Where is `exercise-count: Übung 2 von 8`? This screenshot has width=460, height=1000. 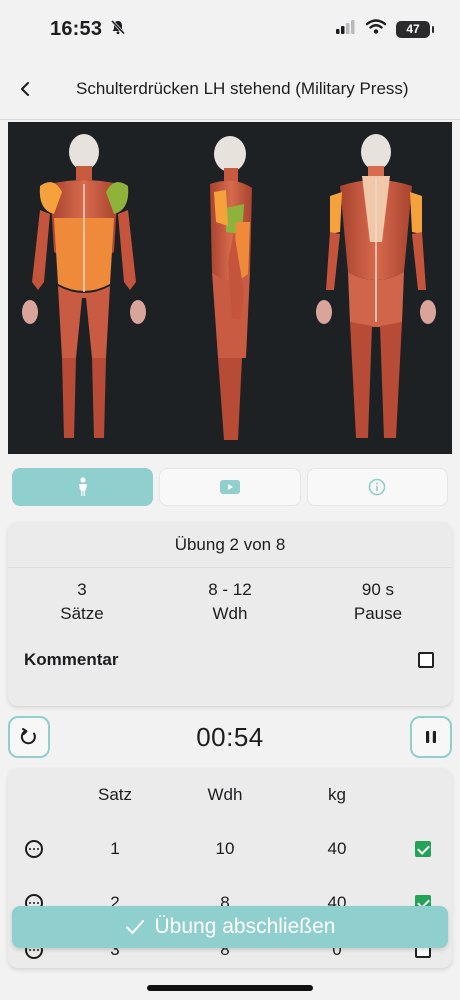 exercise-count: Übung 2 von 8 is located at coordinates (230, 545).